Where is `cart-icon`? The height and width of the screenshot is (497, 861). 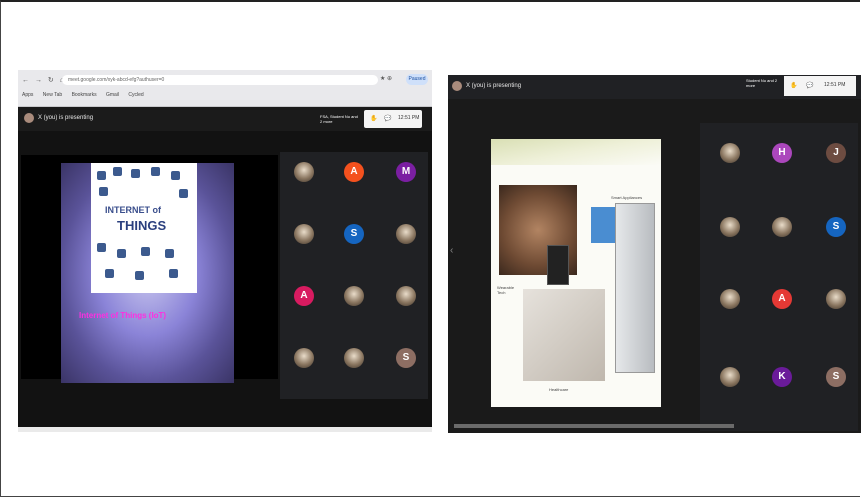 cart-icon is located at coordinates (139, 275).